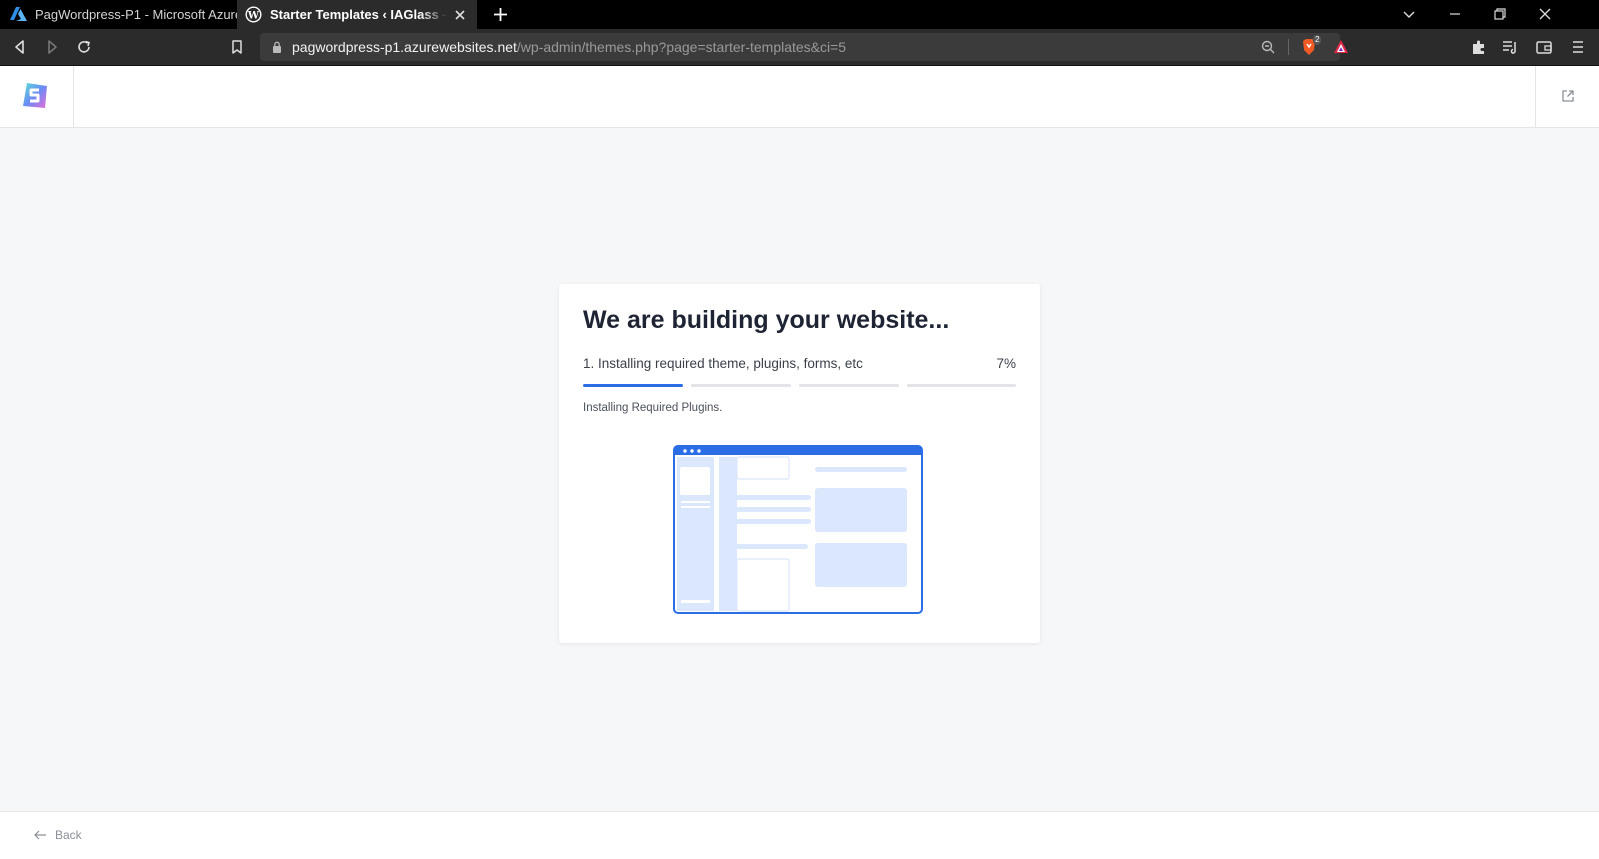 The height and width of the screenshot is (859, 1599). I want to click on tab-title: Starter Templates ‹ IAGlass — WordPress, so click(358, 14).